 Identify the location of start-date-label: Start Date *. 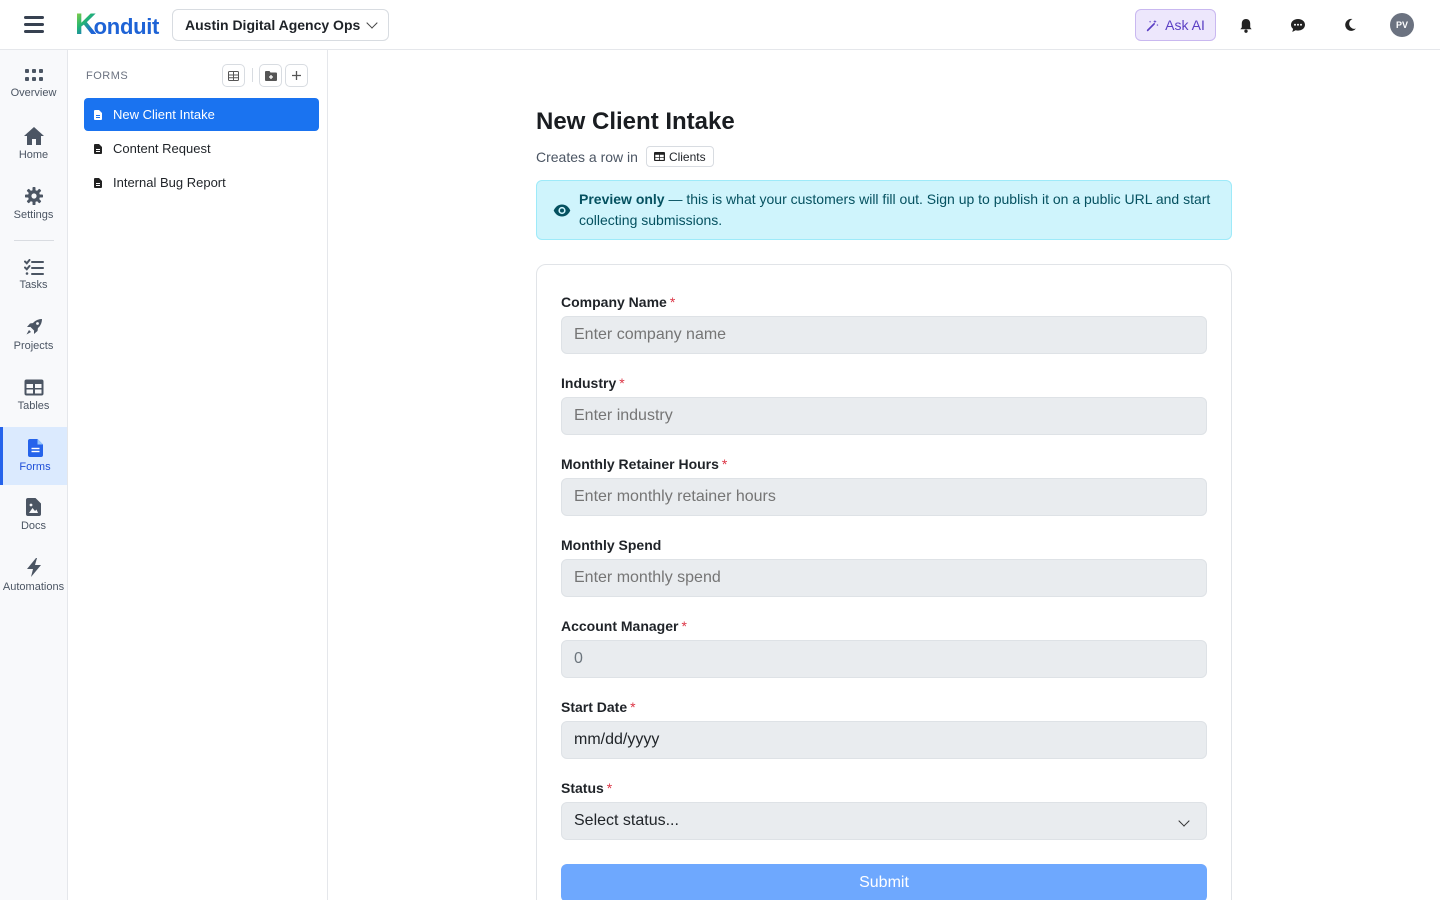
(598, 707).